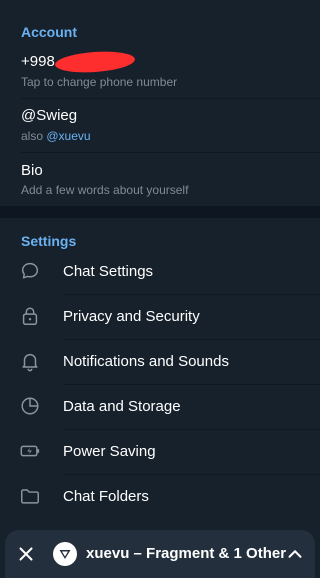  What do you see at coordinates (186, 553) in the screenshot?
I see `mini-app-title: xuevu – Fragment & 1 Other` at bounding box center [186, 553].